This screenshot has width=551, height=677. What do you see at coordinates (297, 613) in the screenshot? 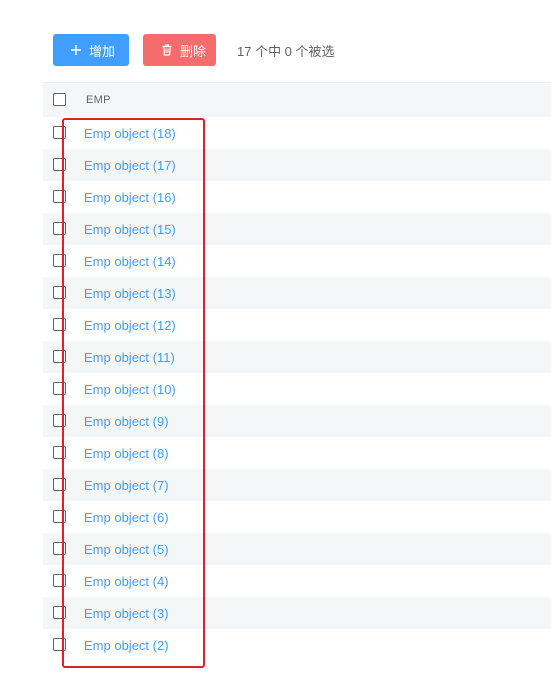
I see `table-row: Emp object (3)` at bounding box center [297, 613].